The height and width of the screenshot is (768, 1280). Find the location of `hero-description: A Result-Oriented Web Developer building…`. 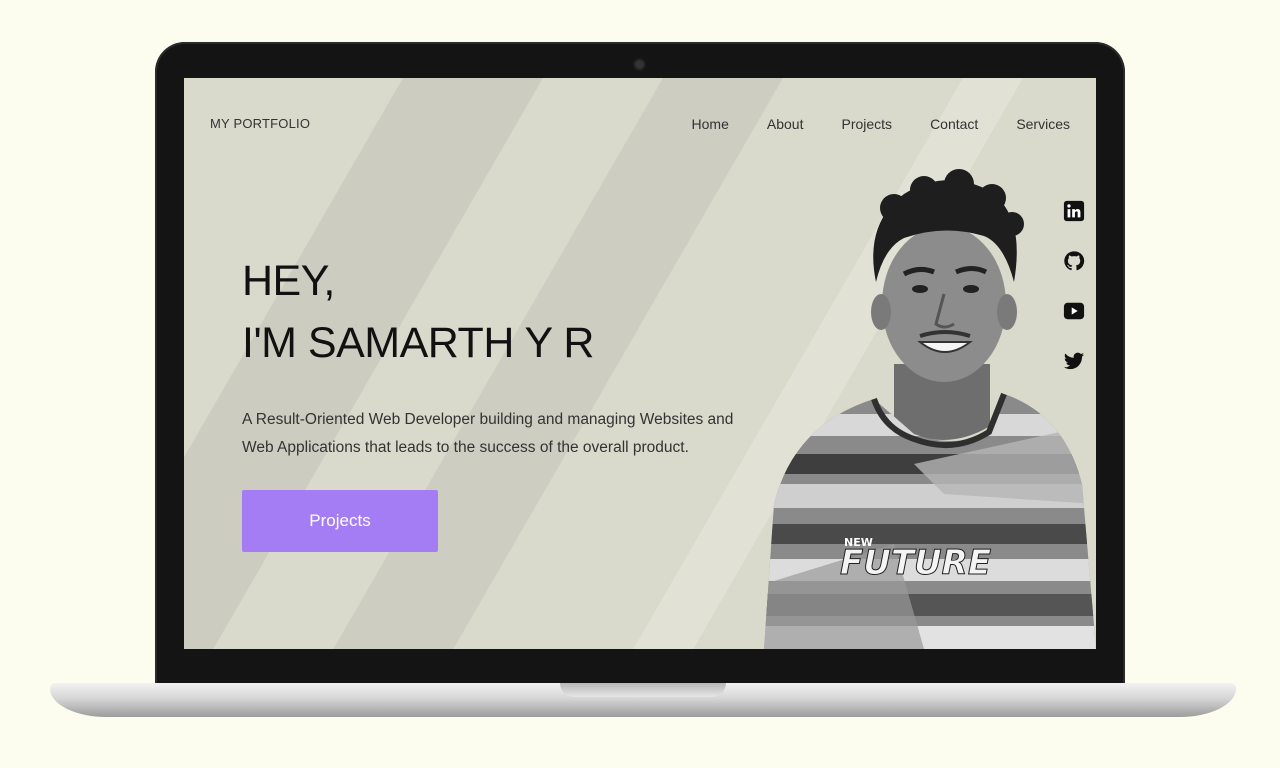

hero-description: A Result-Oriented Web Developer building… is located at coordinates (488, 433).